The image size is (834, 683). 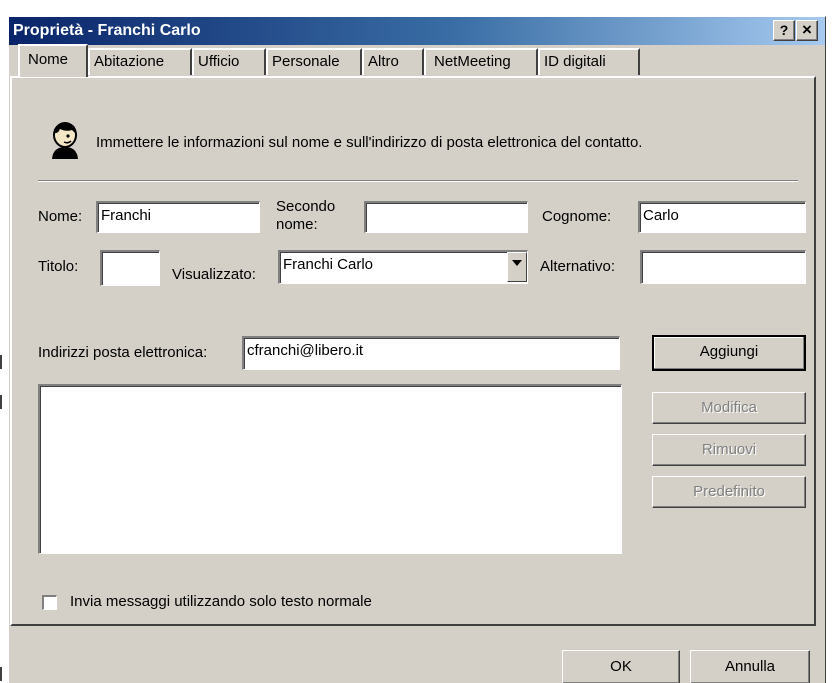 What do you see at coordinates (53, 60) in the screenshot?
I see `tab-nome: Nome` at bounding box center [53, 60].